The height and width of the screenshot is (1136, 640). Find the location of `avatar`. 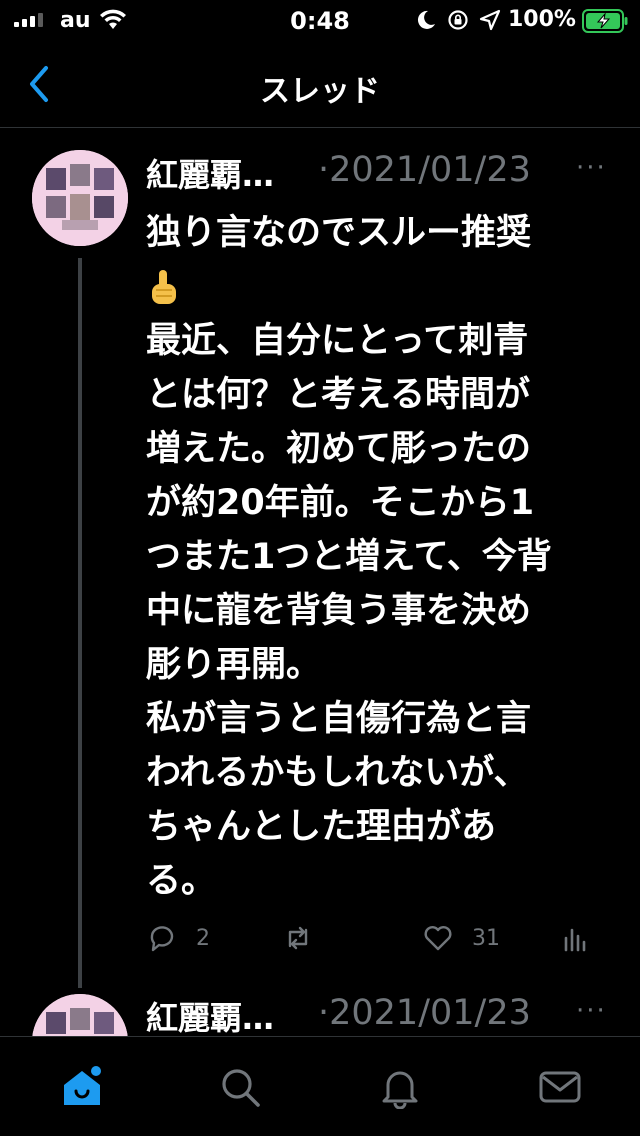

avatar is located at coordinates (80, 198).